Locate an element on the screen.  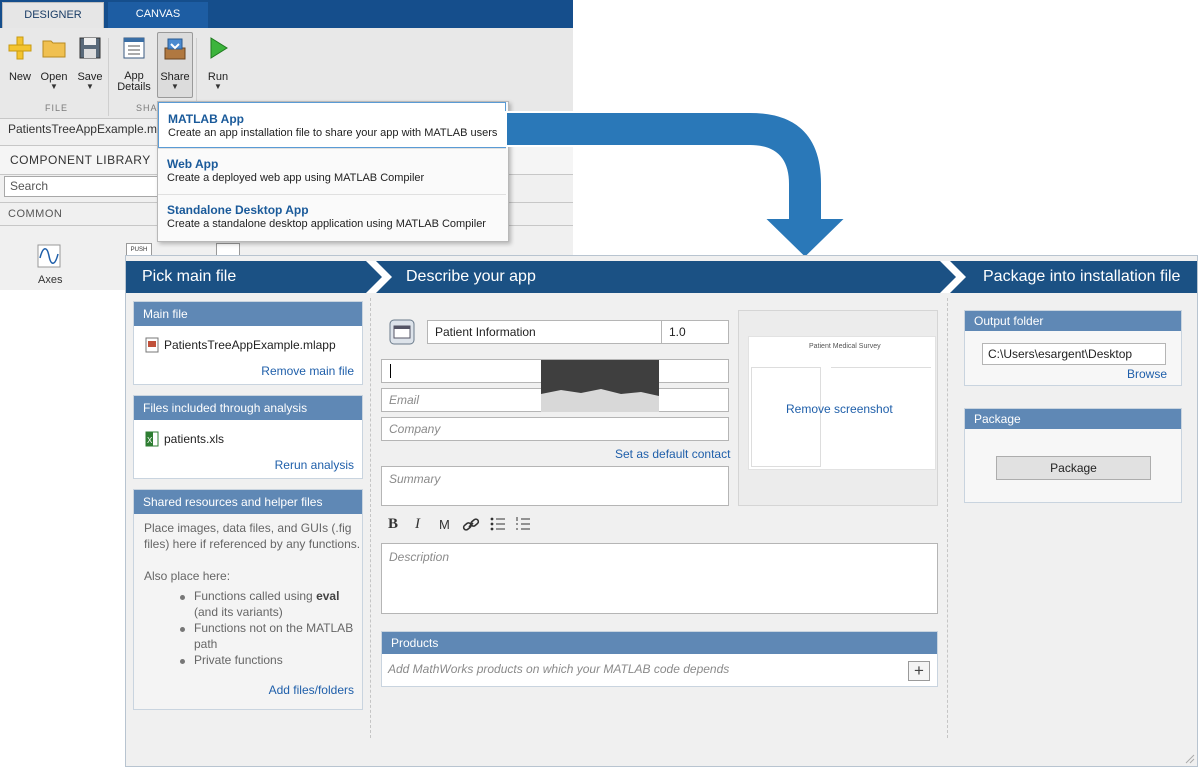
remove-screenshot-link: Remove screenshot is located at coordinates (839, 409).